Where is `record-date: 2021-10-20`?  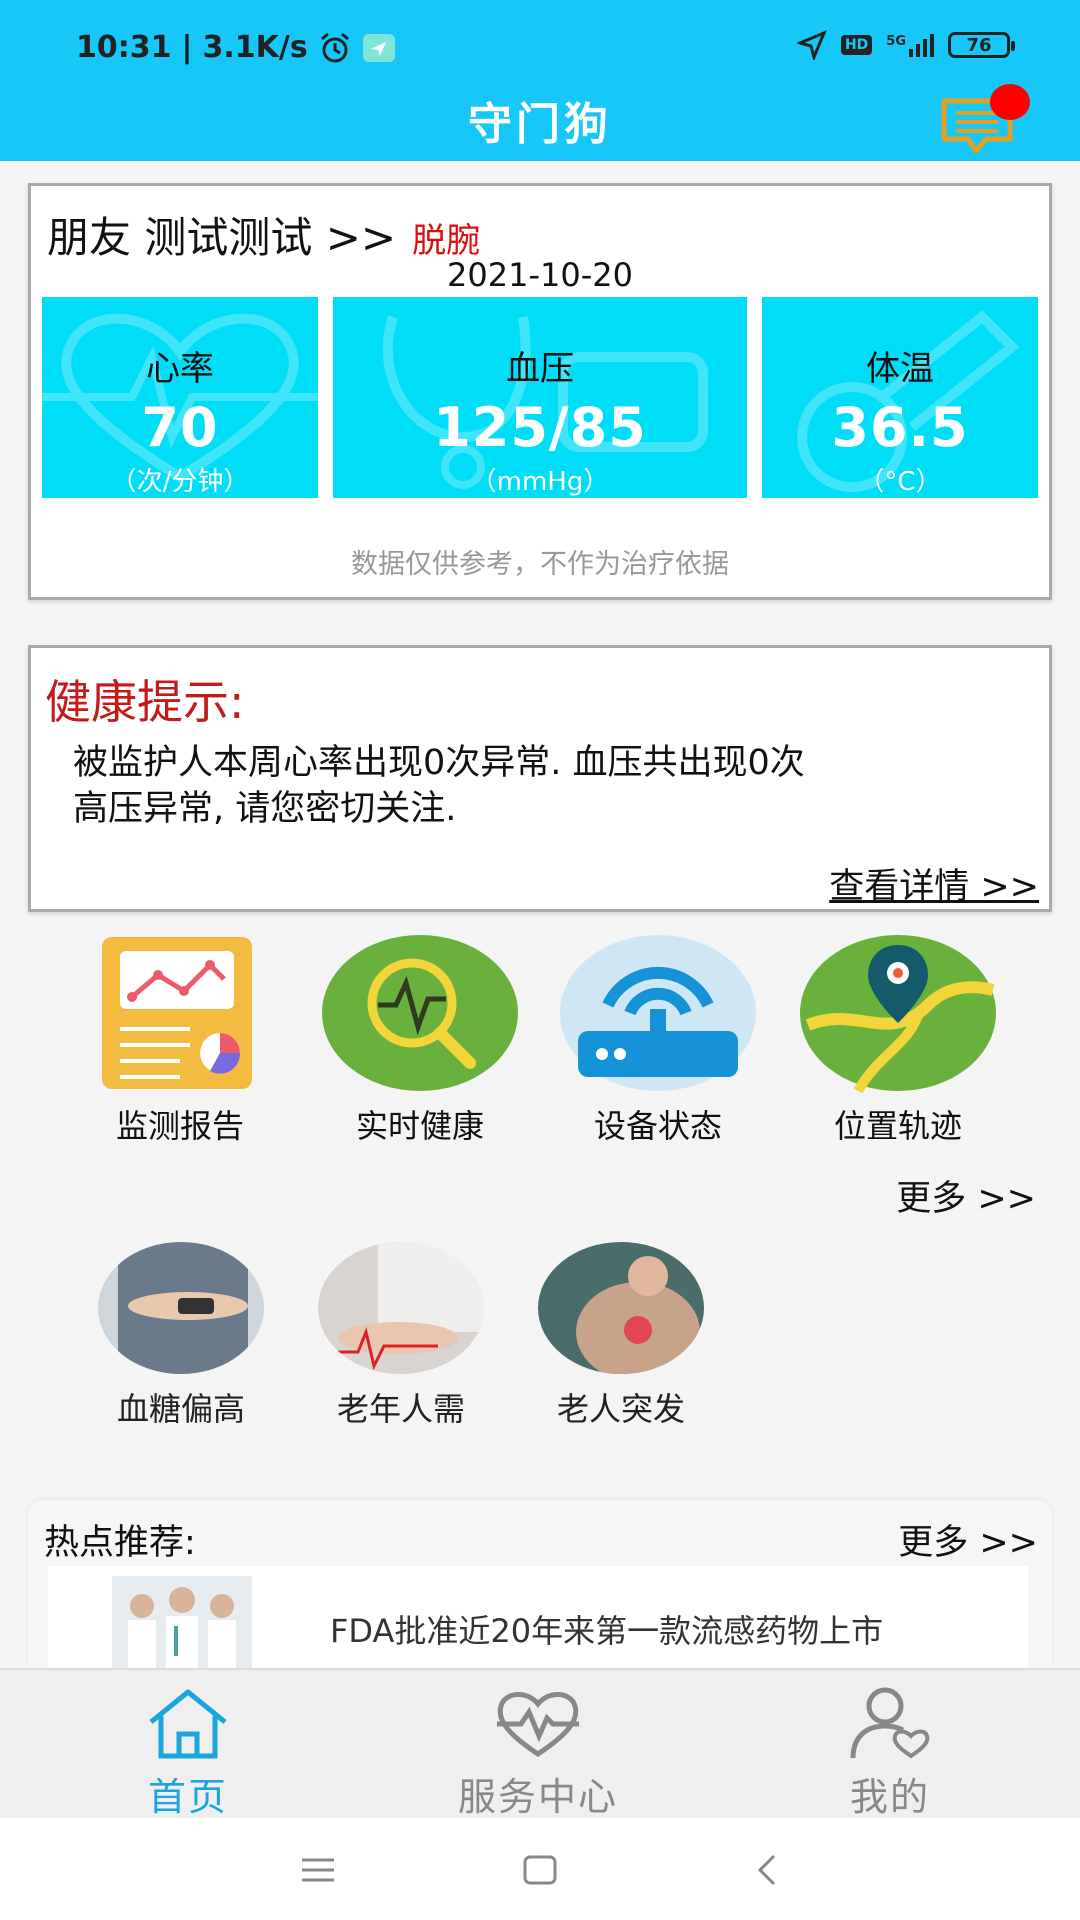 record-date: 2021-10-20 is located at coordinates (540, 275).